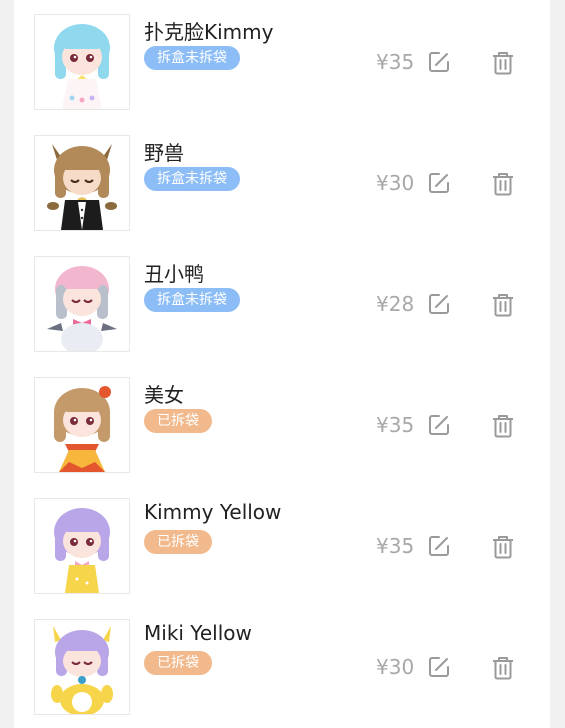 This screenshot has height=728, width=565. Describe the element at coordinates (164, 395) in the screenshot. I see `item-name: 美女` at that location.